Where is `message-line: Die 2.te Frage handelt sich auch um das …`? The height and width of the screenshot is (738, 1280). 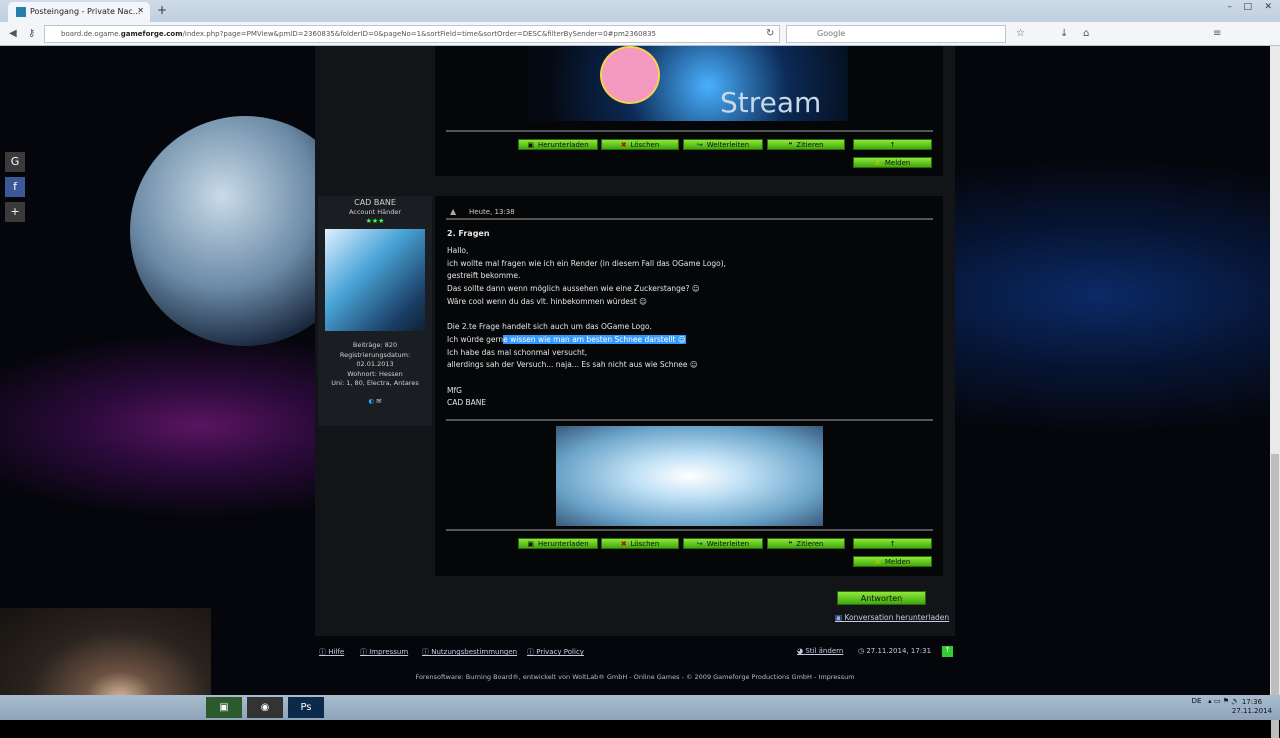
message-line: Die 2.te Frage handelt sich auch um das … is located at coordinates (549, 327).